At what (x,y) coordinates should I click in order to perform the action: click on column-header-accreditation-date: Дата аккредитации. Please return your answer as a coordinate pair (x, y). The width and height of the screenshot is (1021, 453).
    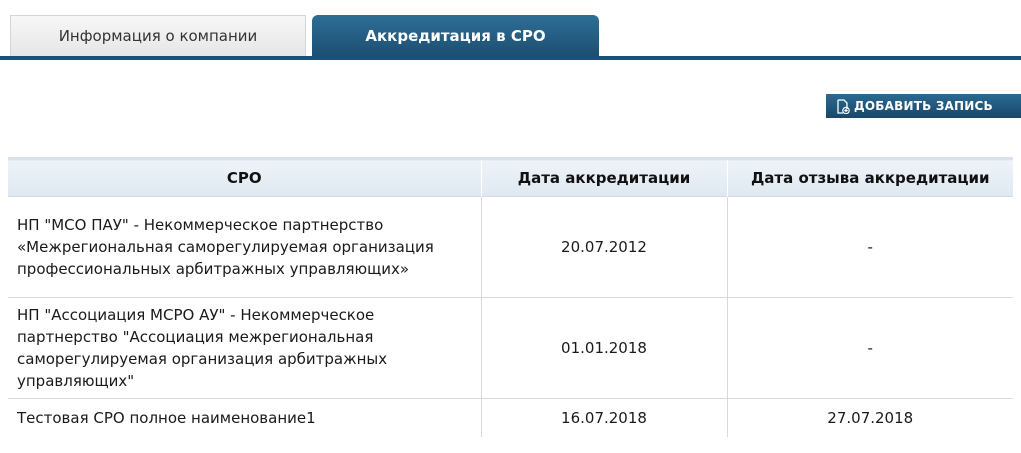
    Looking at the image, I should click on (604, 177).